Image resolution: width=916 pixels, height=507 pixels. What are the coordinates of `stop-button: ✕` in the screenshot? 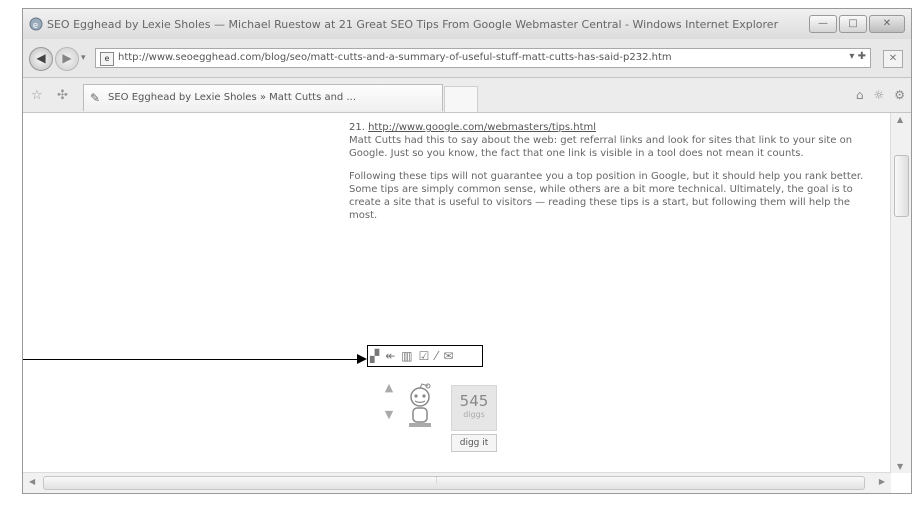 It's located at (893, 59).